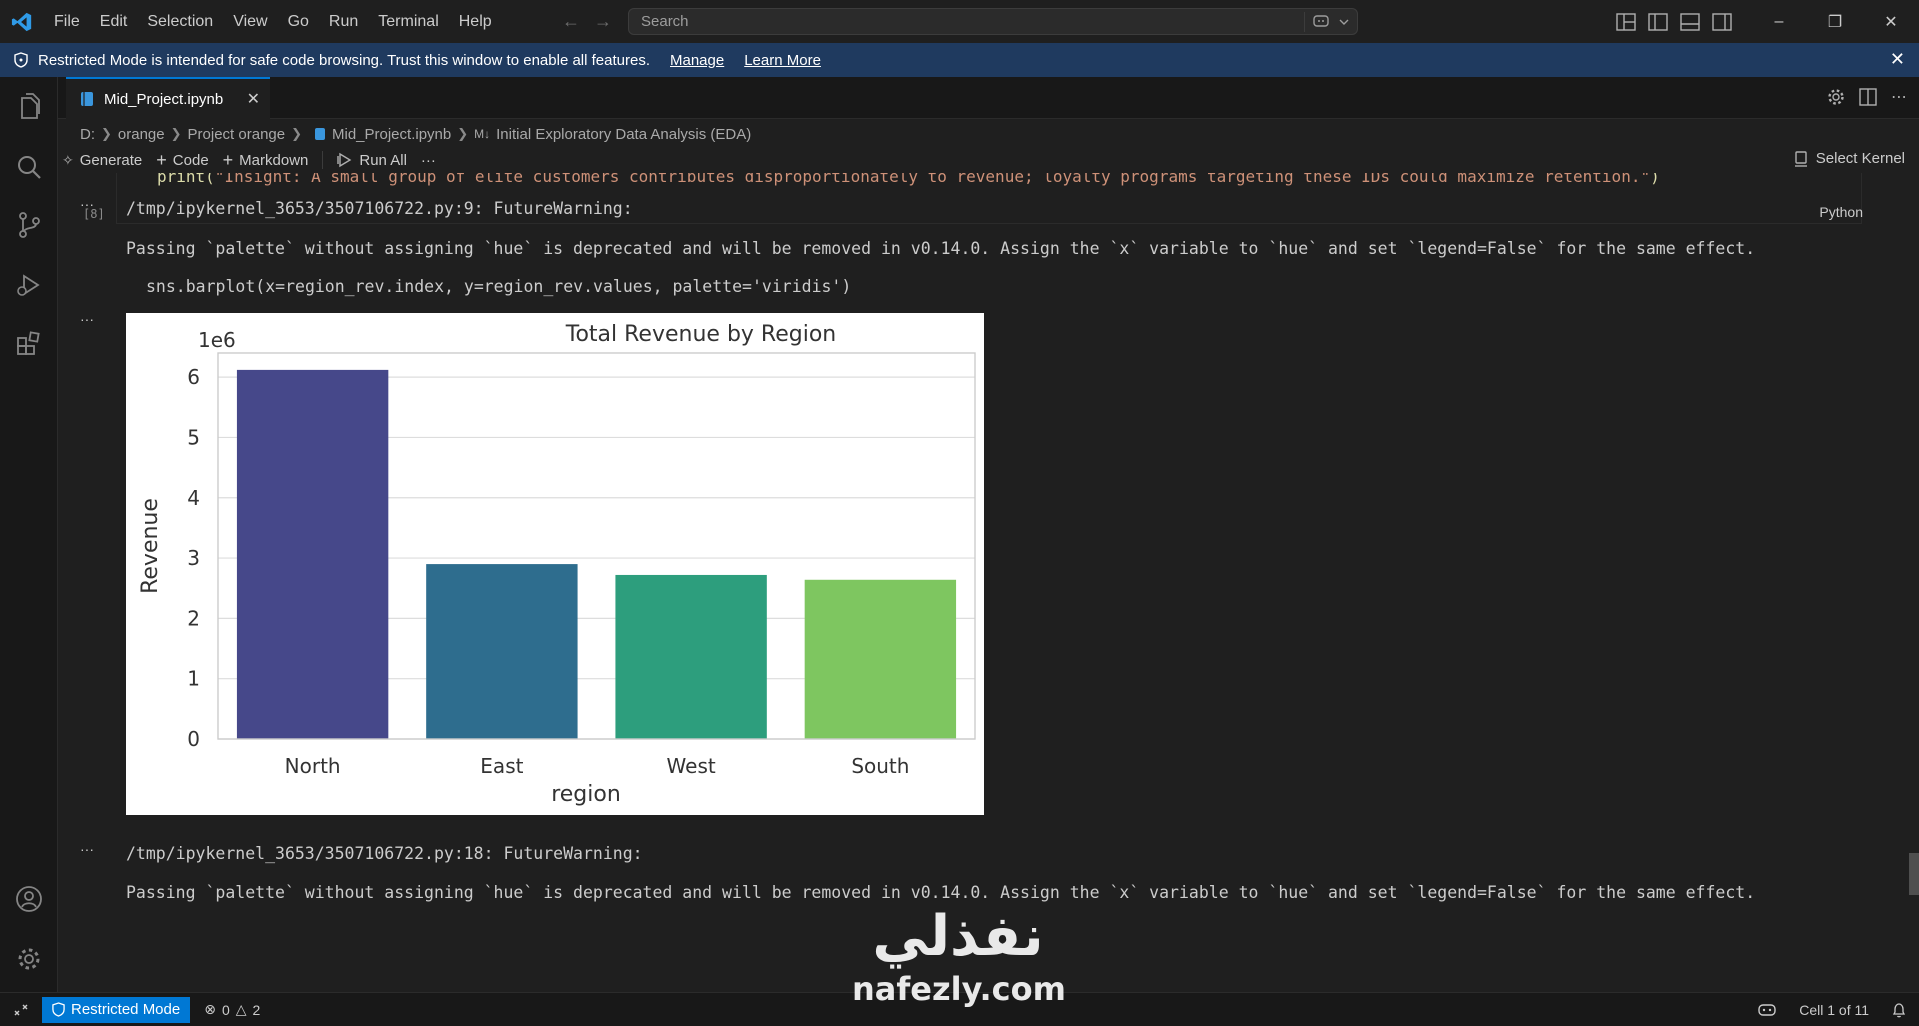 The height and width of the screenshot is (1026, 1919). I want to click on plus-icon: +, so click(161, 159).